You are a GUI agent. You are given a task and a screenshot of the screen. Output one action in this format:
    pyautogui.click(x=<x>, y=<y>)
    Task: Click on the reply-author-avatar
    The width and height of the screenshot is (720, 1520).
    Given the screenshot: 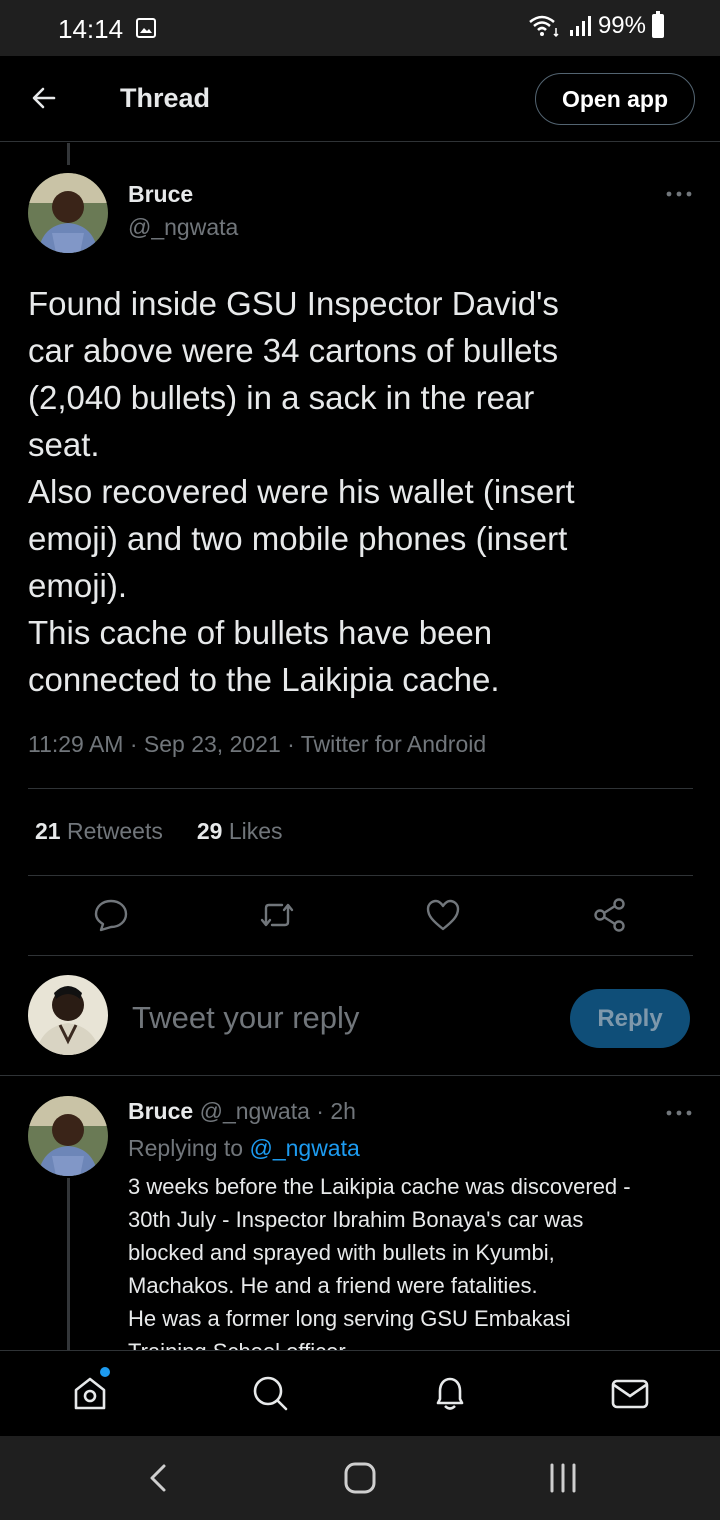 What is the action you would take?
    pyautogui.click(x=68, y=1136)
    